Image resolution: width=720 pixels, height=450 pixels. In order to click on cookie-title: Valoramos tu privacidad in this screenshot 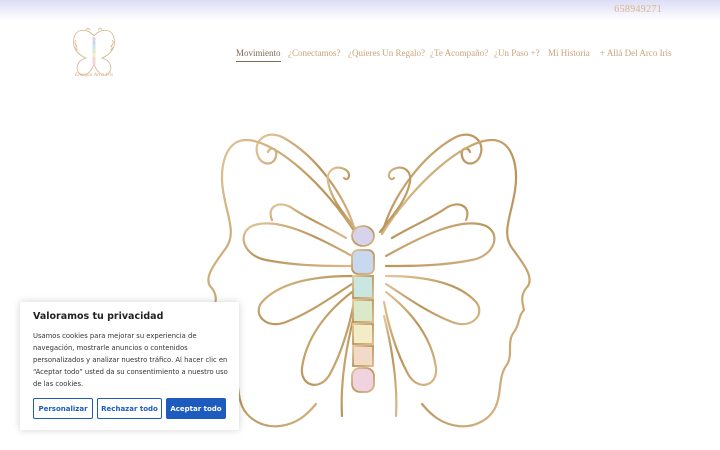, I will do `click(98, 316)`.